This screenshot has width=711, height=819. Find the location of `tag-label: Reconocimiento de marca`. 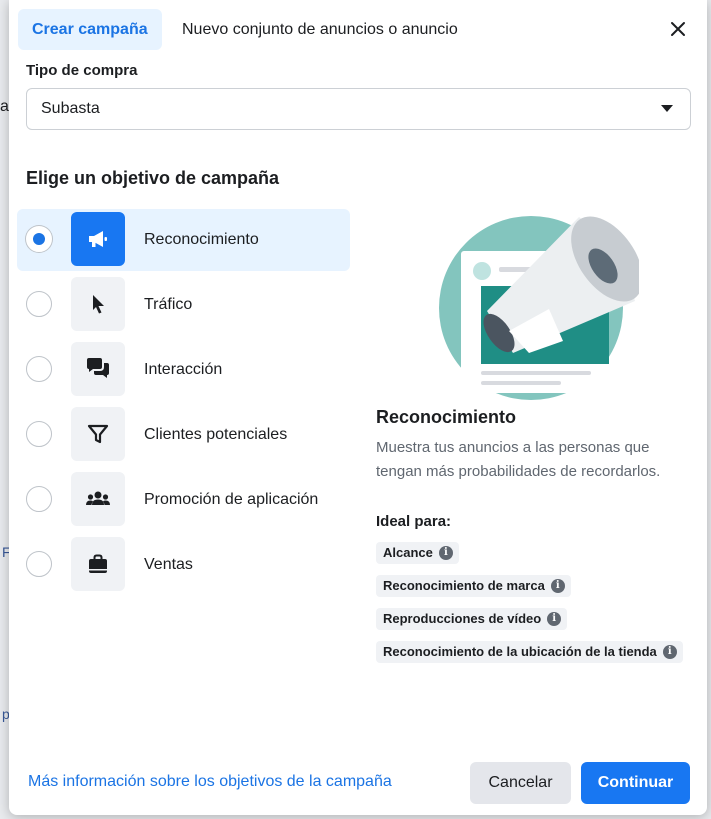

tag-label: Reconocimiento de marca is located at coordinates (464, 585).